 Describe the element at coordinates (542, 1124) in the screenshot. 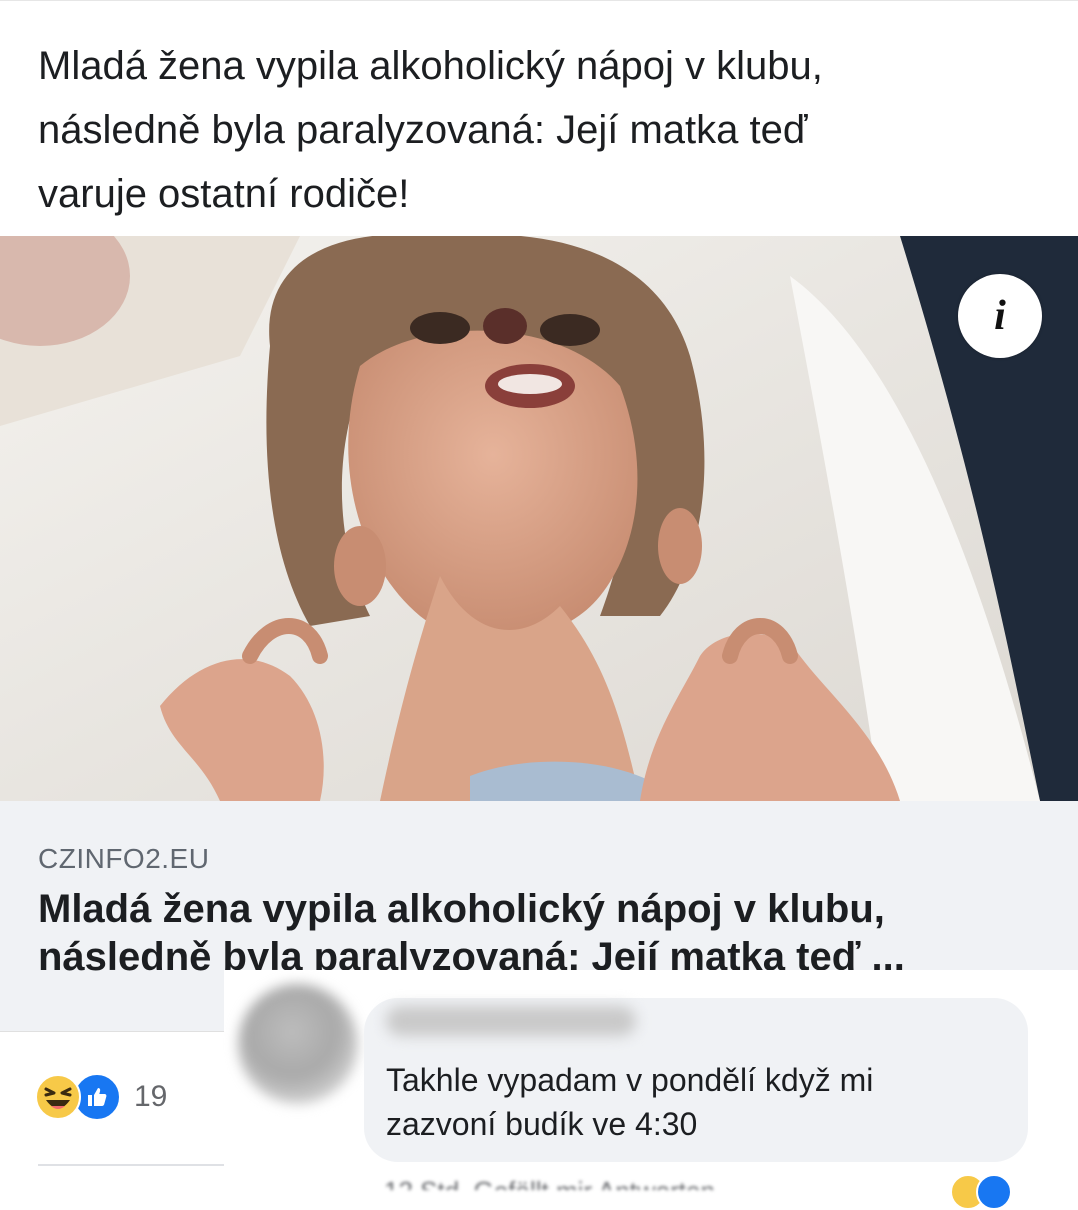

I see `comment-text-line-2: zazvoní budík ve 4:30` at that location.